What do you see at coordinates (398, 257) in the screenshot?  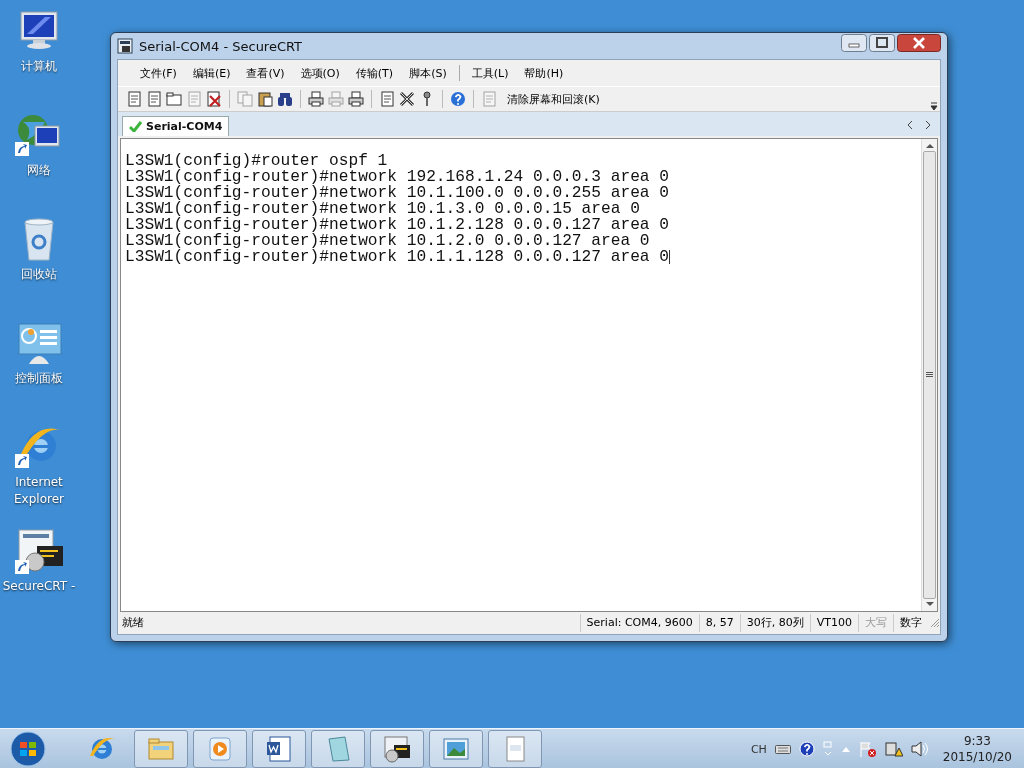 I see `terminal-line: L3SW1(config-router)#network 10.1.1.128 0.0.0.127 area 0` at bounding box center [398, 257].